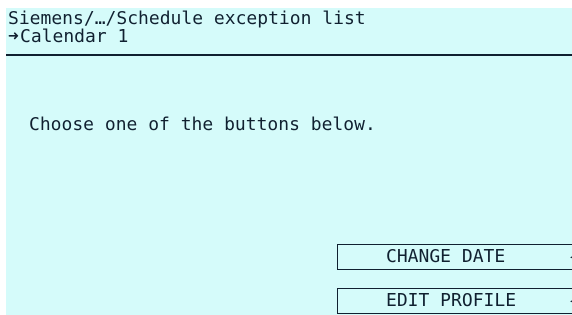 This screenshot has height=315, width=572. I want to click on edit-profile-button: EDIT PROFILE ◂, so click(454, 301).